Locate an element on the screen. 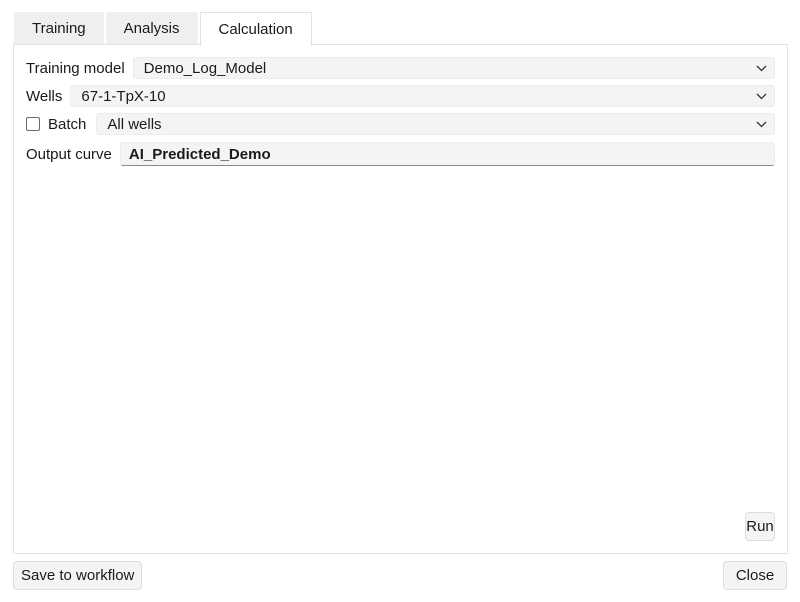 The height and width of the screenshot is (602, 800). batch-row: Batch All wells is located at coordinates (400, 124).